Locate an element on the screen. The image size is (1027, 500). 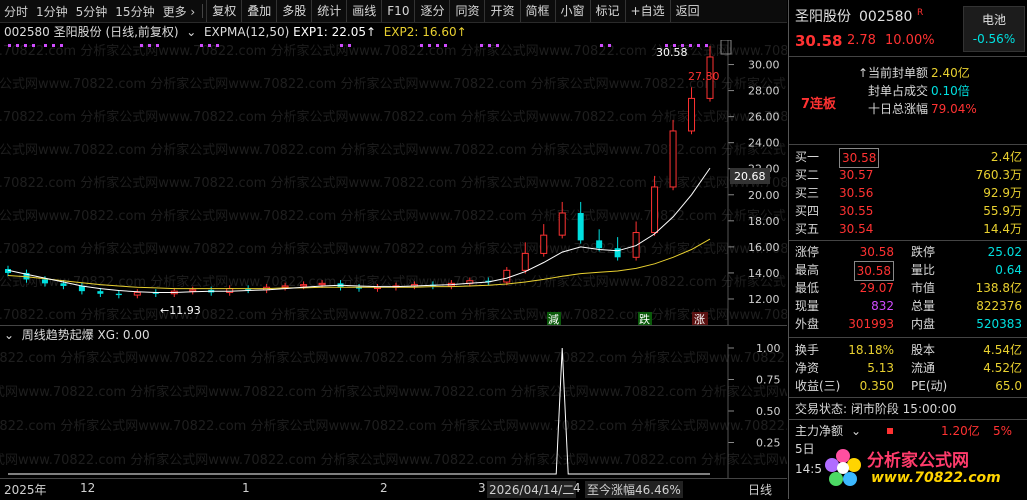
bid-row: 买一 30.58 2.4亿 is located at coordinates (908, 158).